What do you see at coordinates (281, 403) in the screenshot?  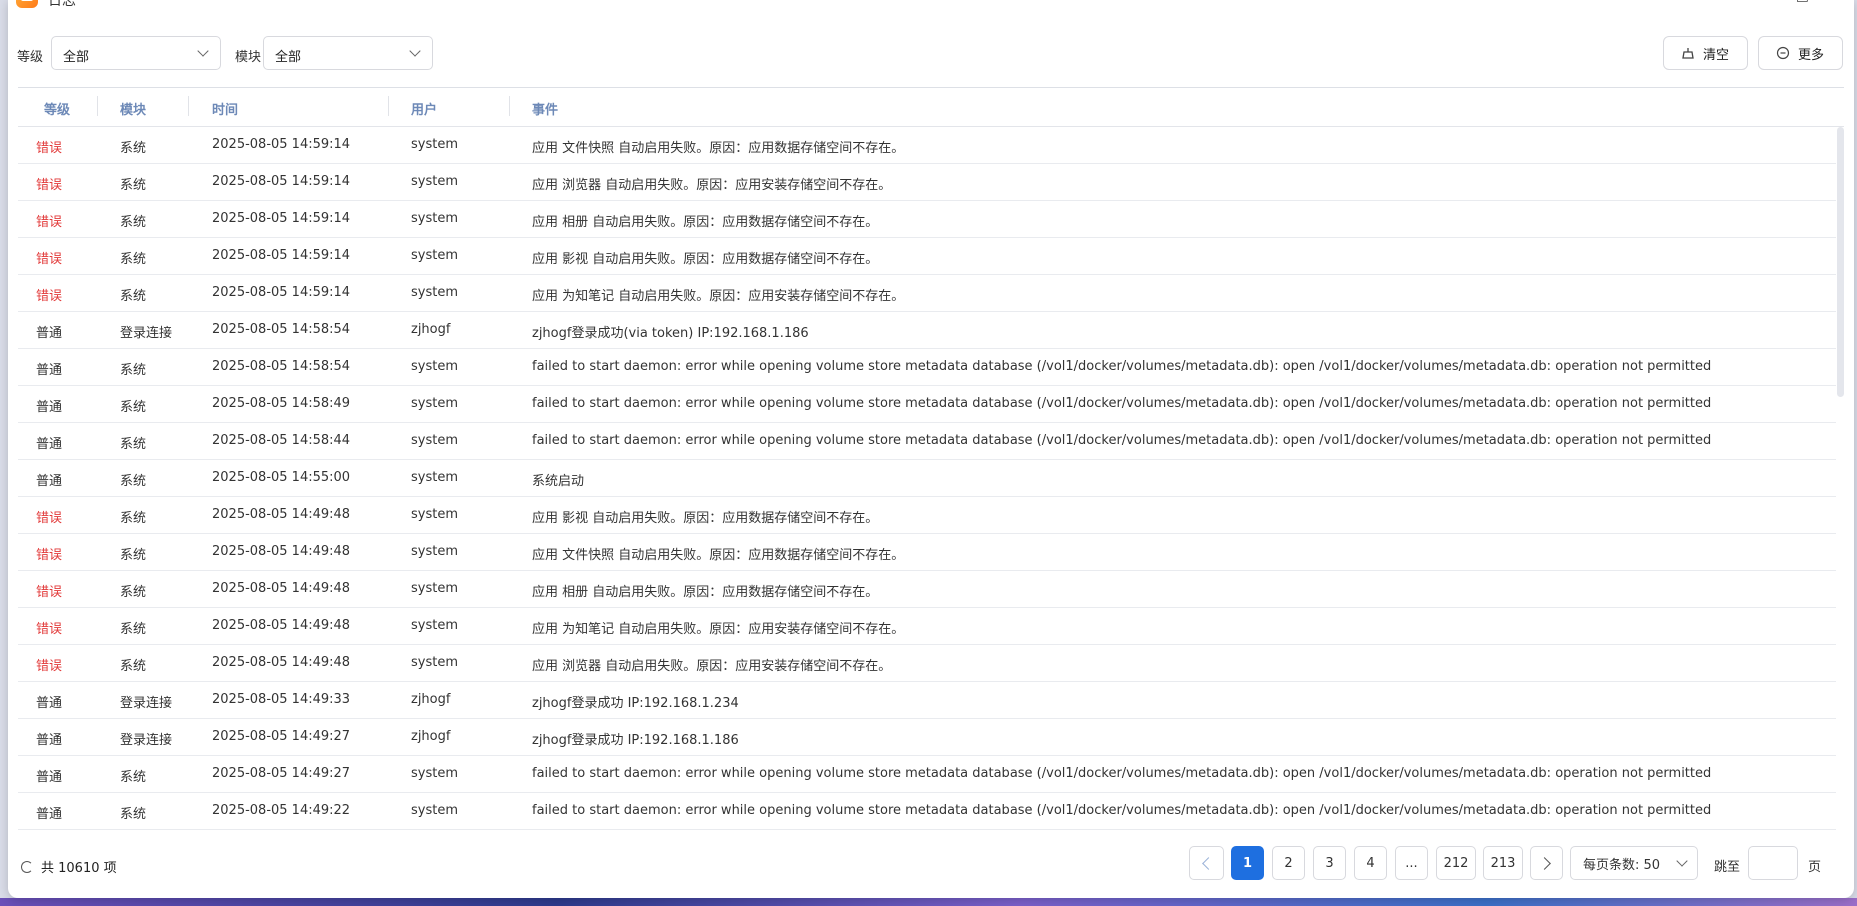 I see `cell-time: 2025-08-05 14:58:49` at bounding box center [281, 403].